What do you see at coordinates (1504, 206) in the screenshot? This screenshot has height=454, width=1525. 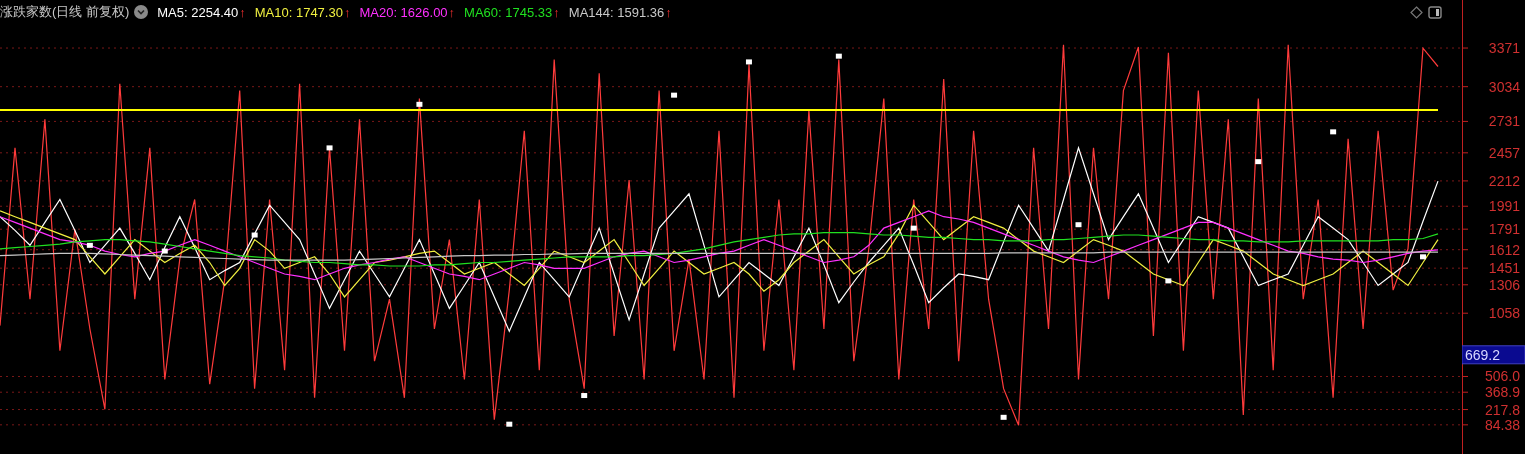 I see `axis-label: 1991` at bounding box center [1504, 206].